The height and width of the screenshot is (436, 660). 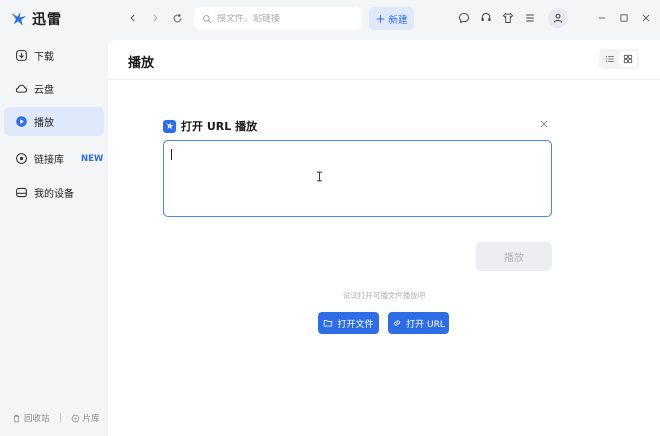 I want to click on list-view-icon, so click(x=610, y=59).